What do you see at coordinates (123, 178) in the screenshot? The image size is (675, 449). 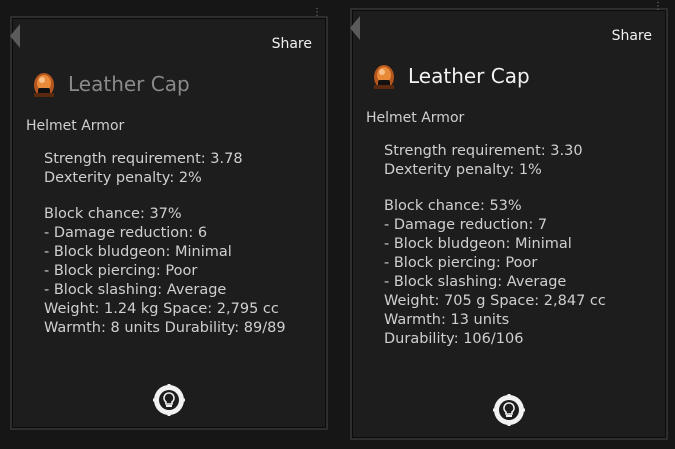 I see `stat-line: Dexterity penalty: 2%` at bounding box center [123, 178].